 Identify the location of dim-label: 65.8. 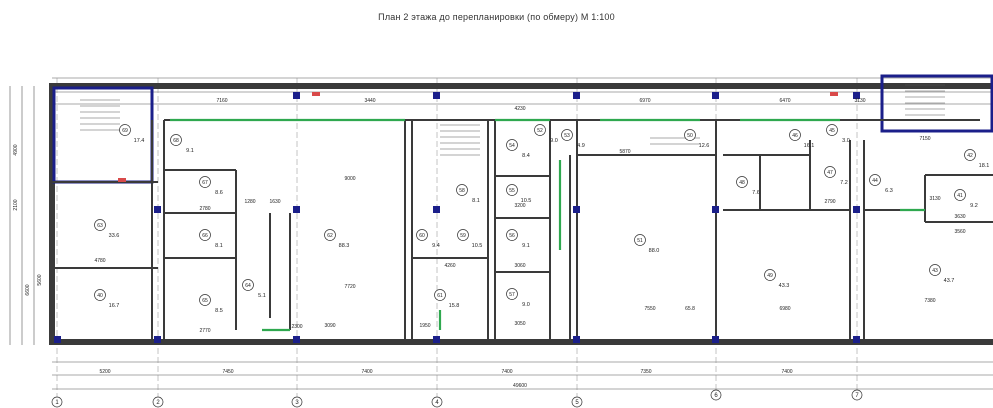
(690, 309).